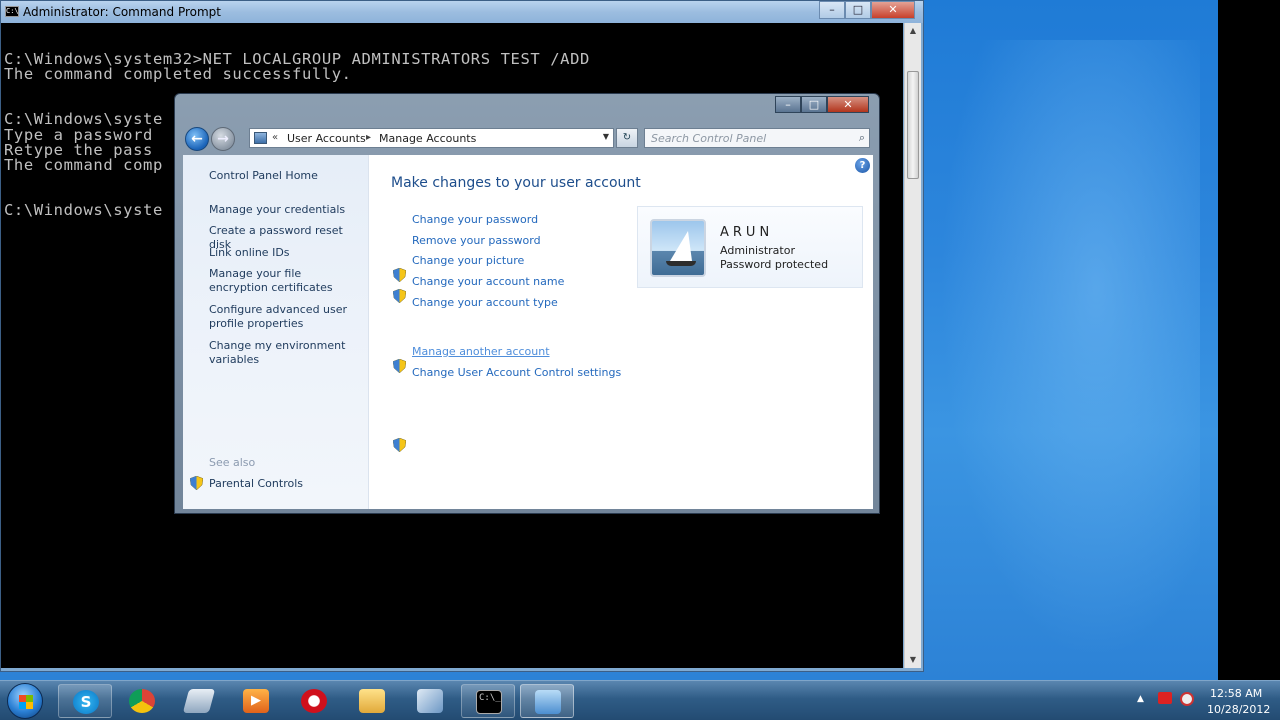 The width and height of the screenshot is (1280, 720). I want to click on search-placeholder: Search Control Panel, so click(709, 138).